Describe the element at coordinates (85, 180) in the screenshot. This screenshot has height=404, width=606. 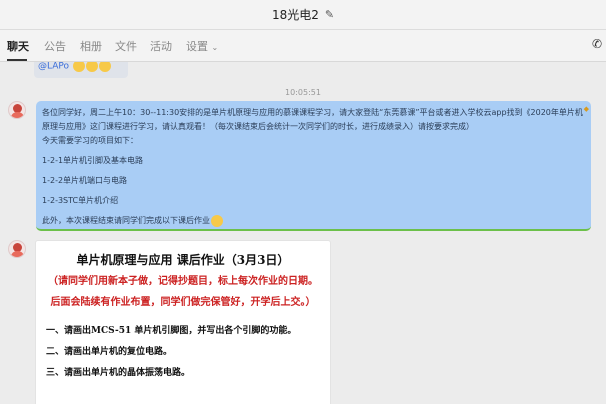
I see `message-line: 1-2-2单片机端口与电路` at that location.